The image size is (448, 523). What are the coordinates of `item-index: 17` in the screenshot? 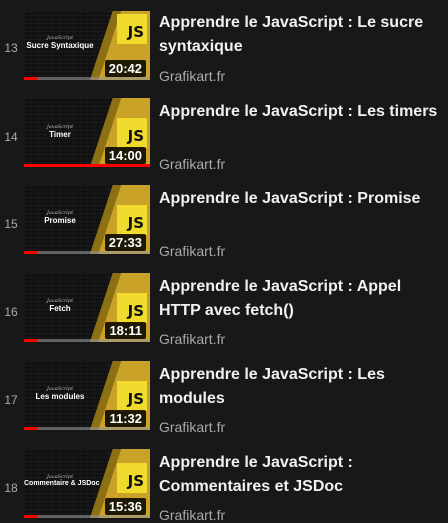 It's located at (11, 400).